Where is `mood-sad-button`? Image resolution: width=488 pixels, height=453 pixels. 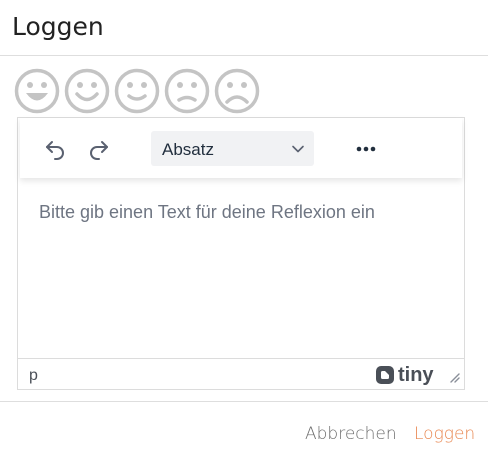 mood-sad-button is located at coordinates (237, 91).